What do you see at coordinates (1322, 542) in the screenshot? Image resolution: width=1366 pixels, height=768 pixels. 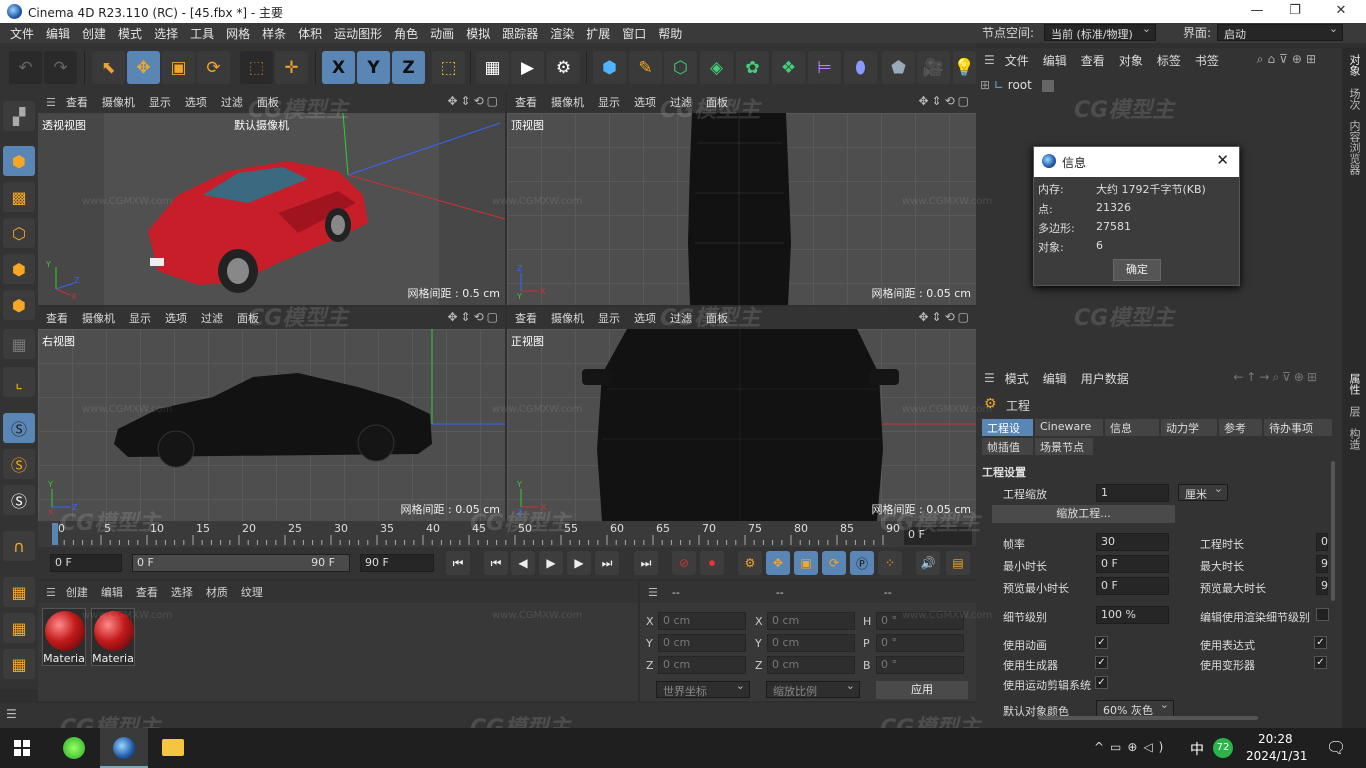 I see `project-length-field: 0` at bounding box center [1322, 542].